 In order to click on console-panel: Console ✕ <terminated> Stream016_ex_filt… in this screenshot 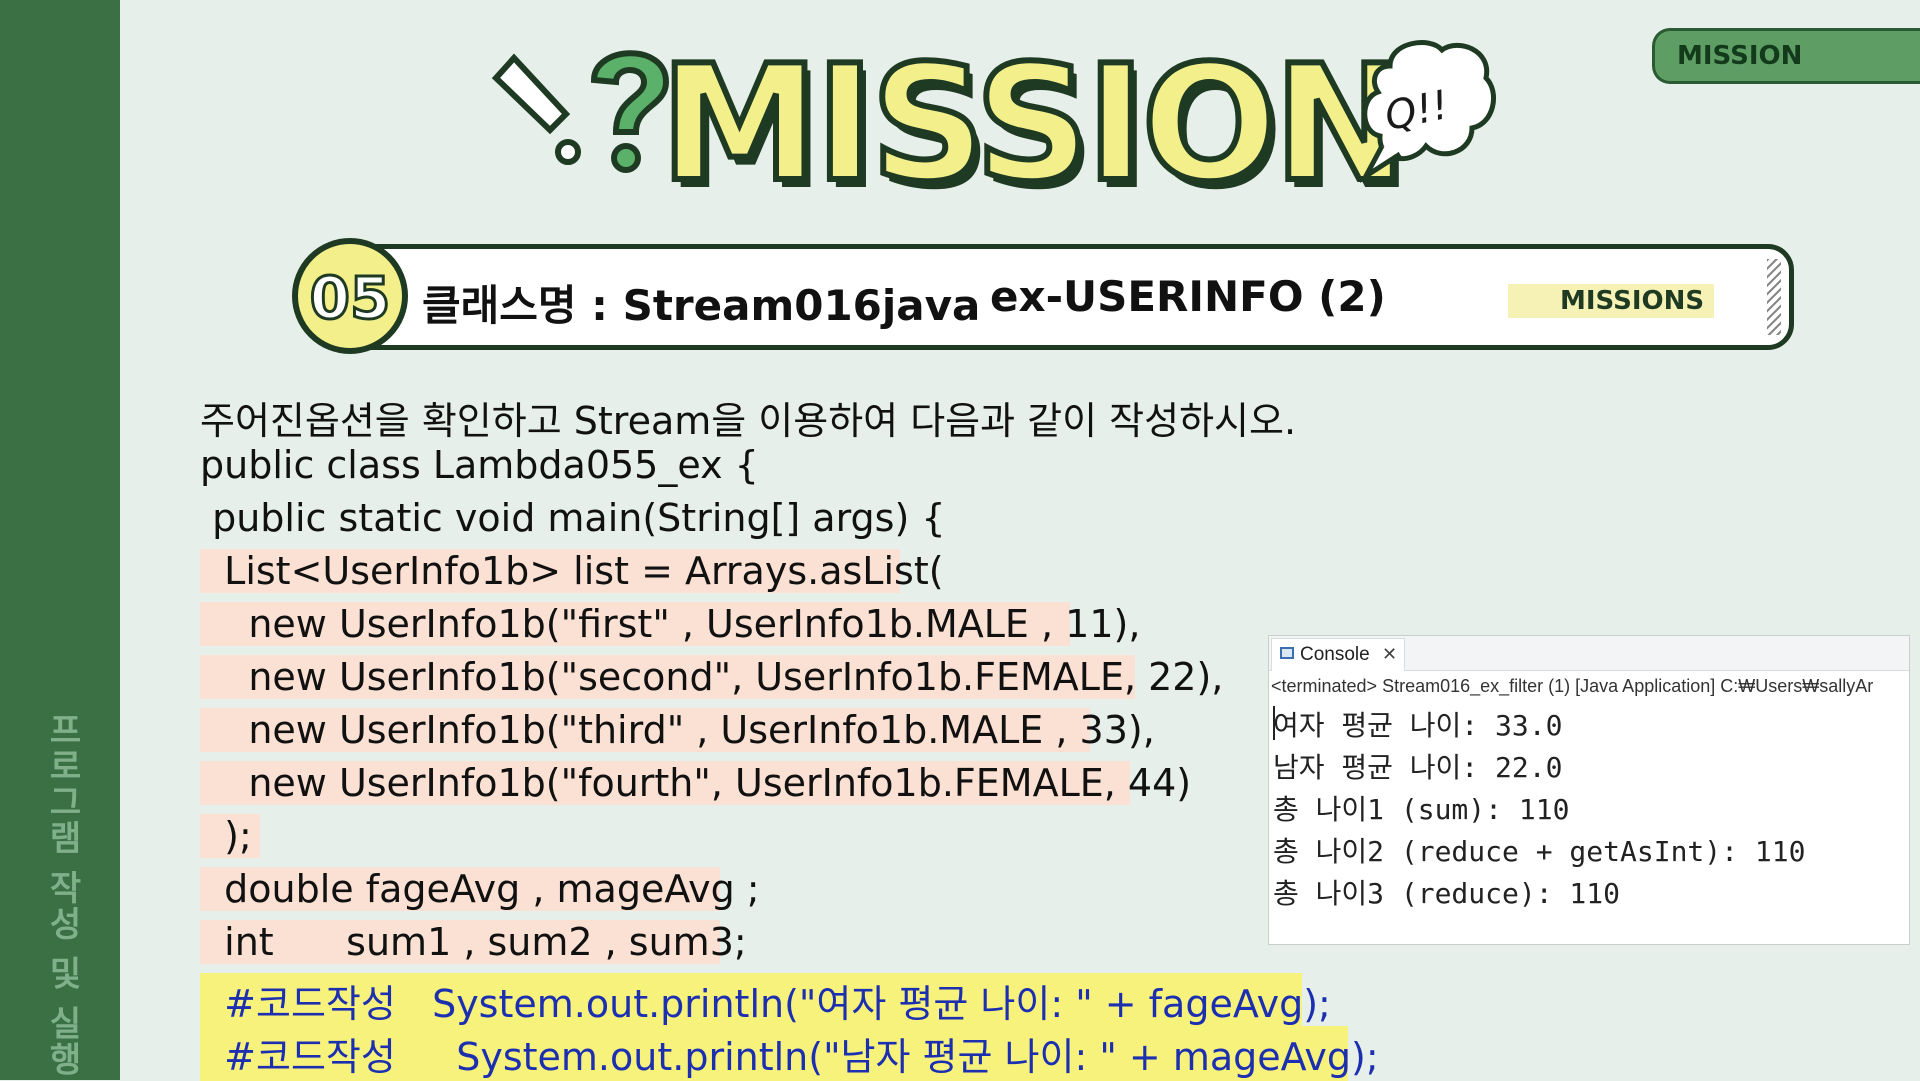, I will do `click(1589, 790)`.